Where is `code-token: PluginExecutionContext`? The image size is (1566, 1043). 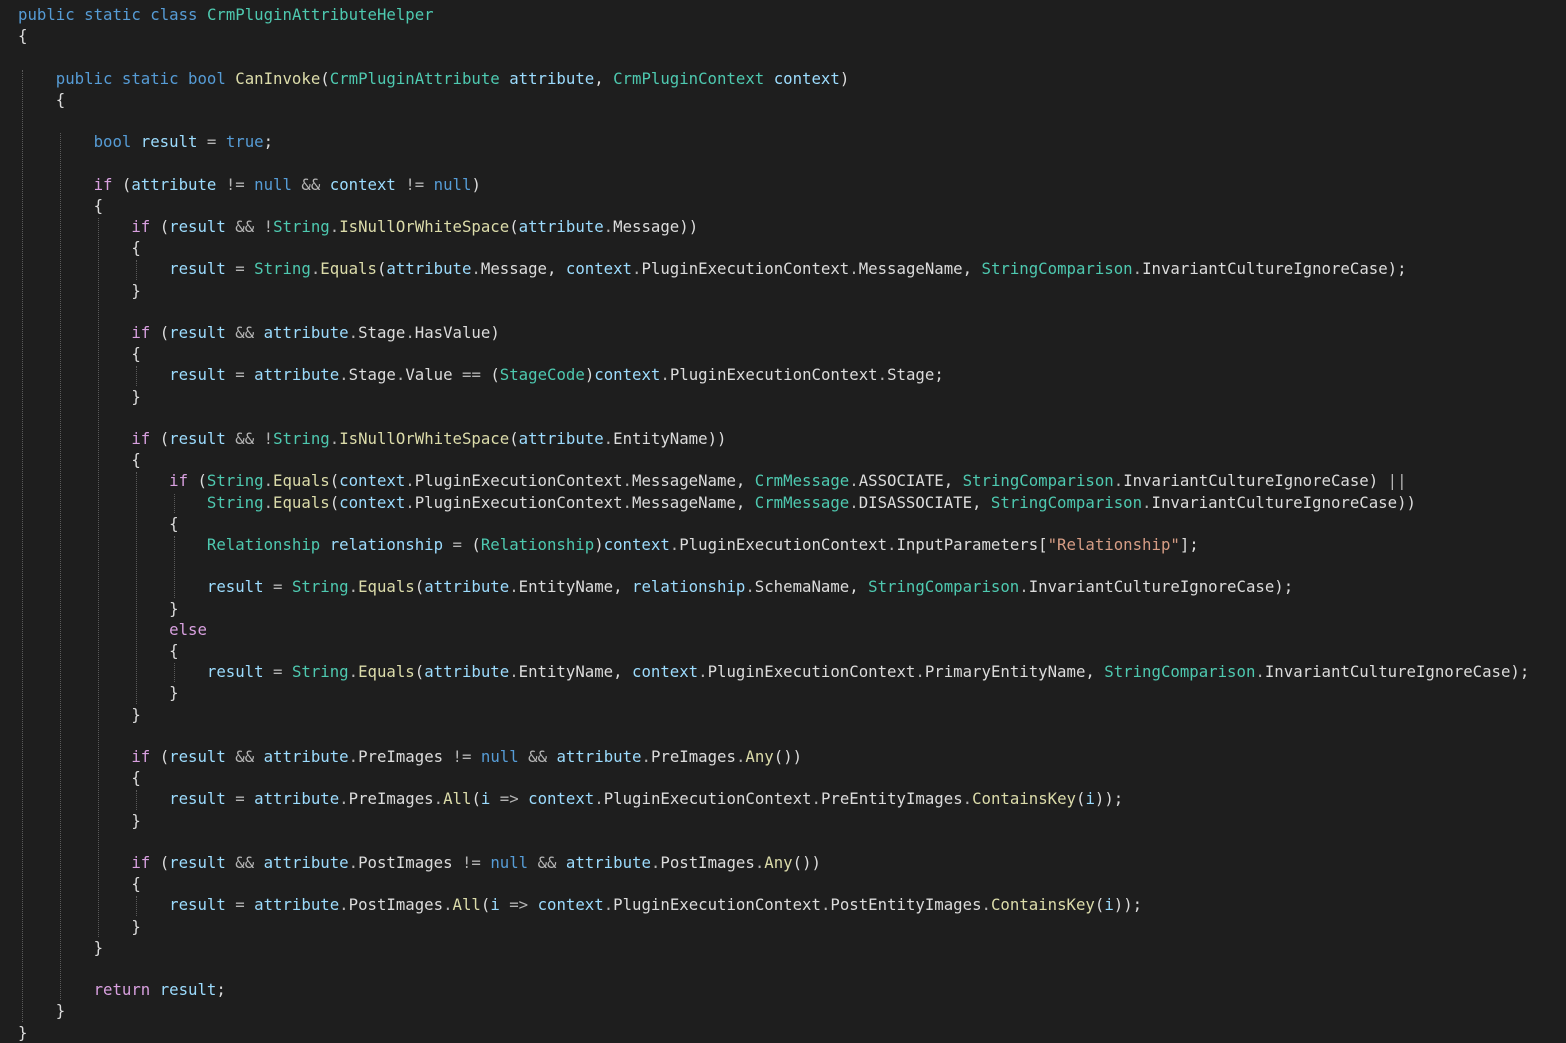 code-token: PluginExecutionContext is located at coordinates (518, 502).